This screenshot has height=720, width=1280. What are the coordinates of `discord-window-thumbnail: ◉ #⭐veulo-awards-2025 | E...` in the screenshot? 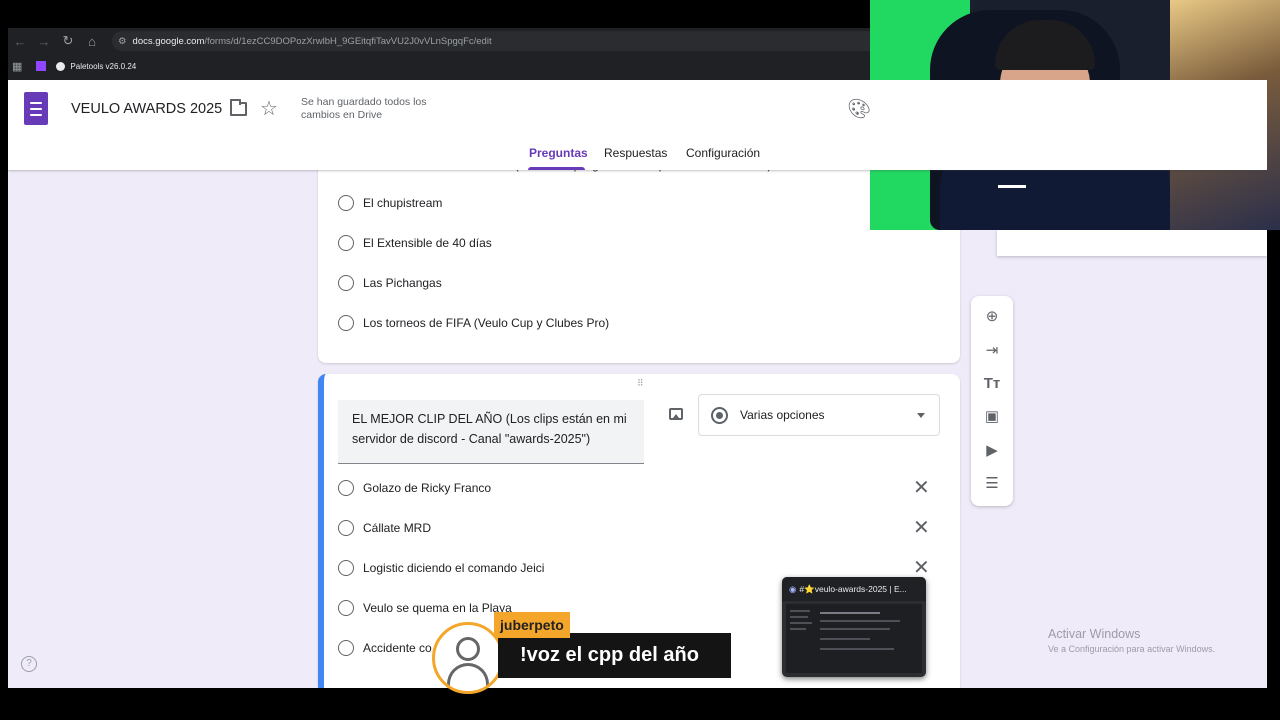 It's located at (854, 627).